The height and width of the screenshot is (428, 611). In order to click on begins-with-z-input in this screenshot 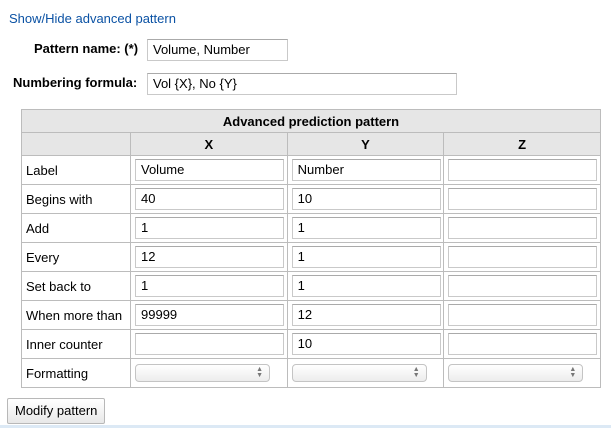, I will do `click(523, 199)`.